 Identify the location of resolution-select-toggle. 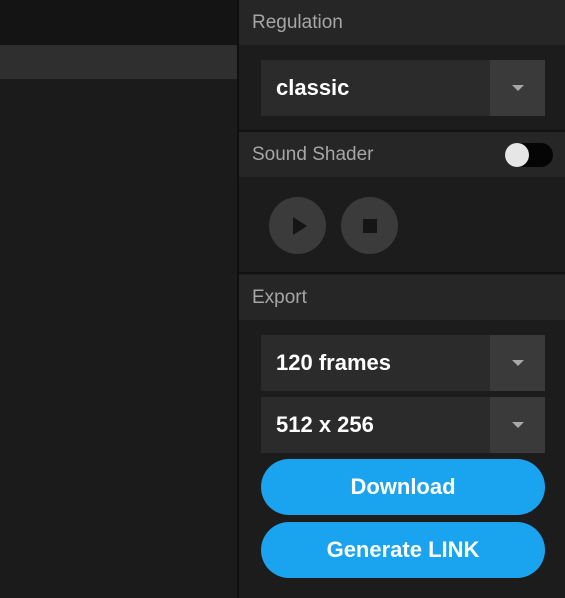
(517, 425).